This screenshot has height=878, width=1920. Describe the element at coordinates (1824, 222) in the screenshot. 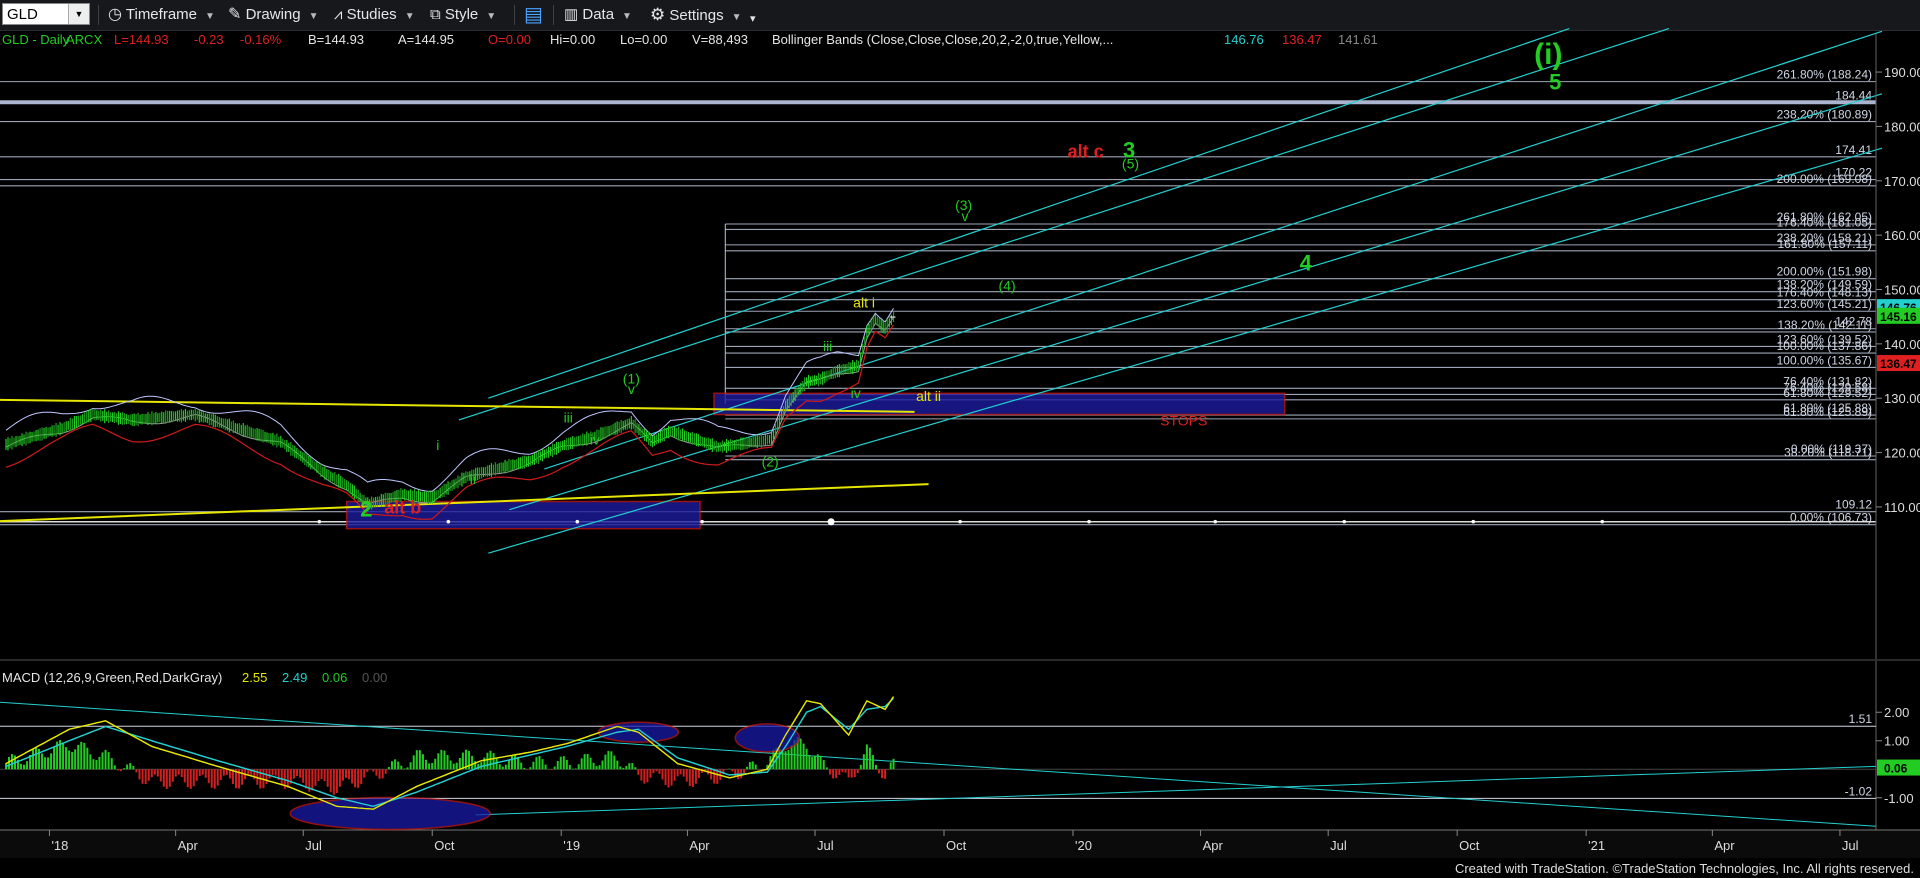

I see `fib-level-label: 176.40% (161.05)` at that location.